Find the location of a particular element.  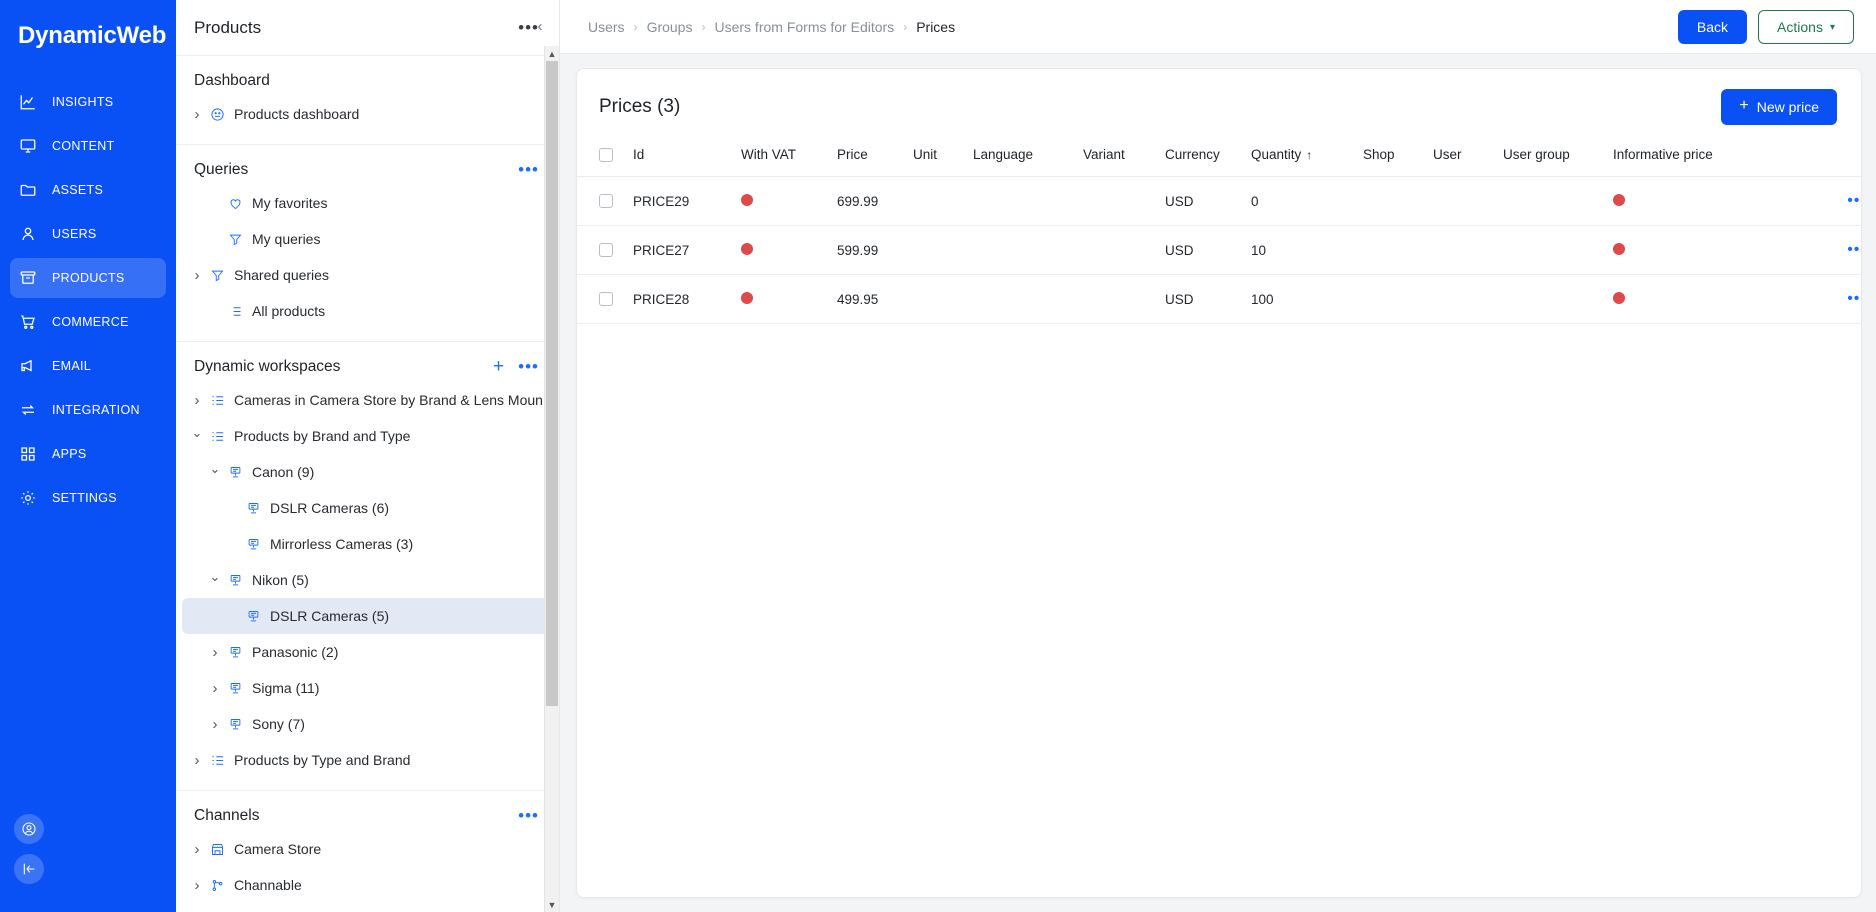

column-header-language: Language is located at coordinates (1022, 158).